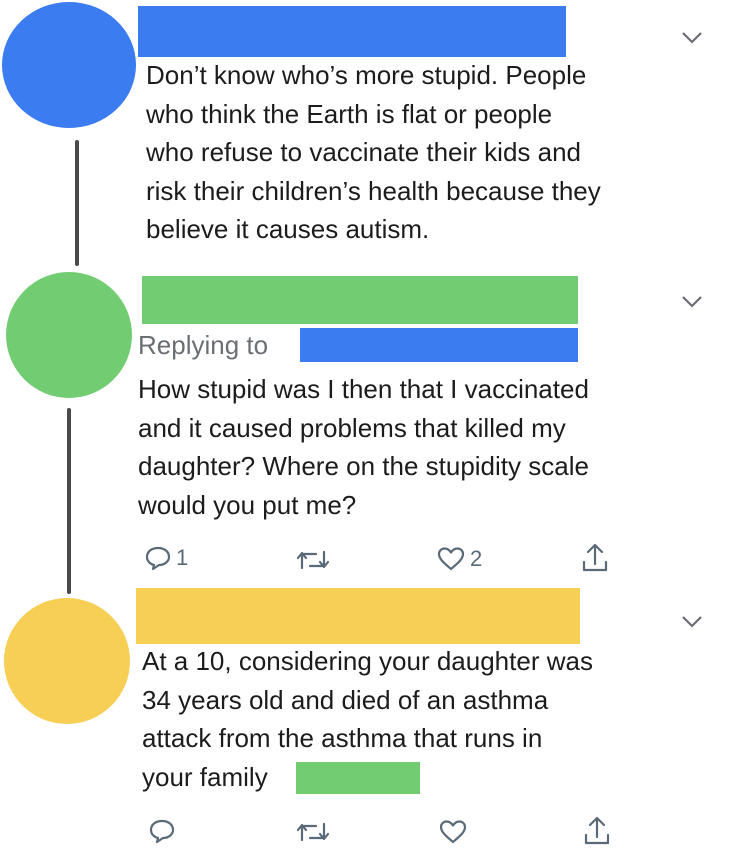 This screenshot has height=854, width=750. I want to click on reply-button, so click(162, 831).